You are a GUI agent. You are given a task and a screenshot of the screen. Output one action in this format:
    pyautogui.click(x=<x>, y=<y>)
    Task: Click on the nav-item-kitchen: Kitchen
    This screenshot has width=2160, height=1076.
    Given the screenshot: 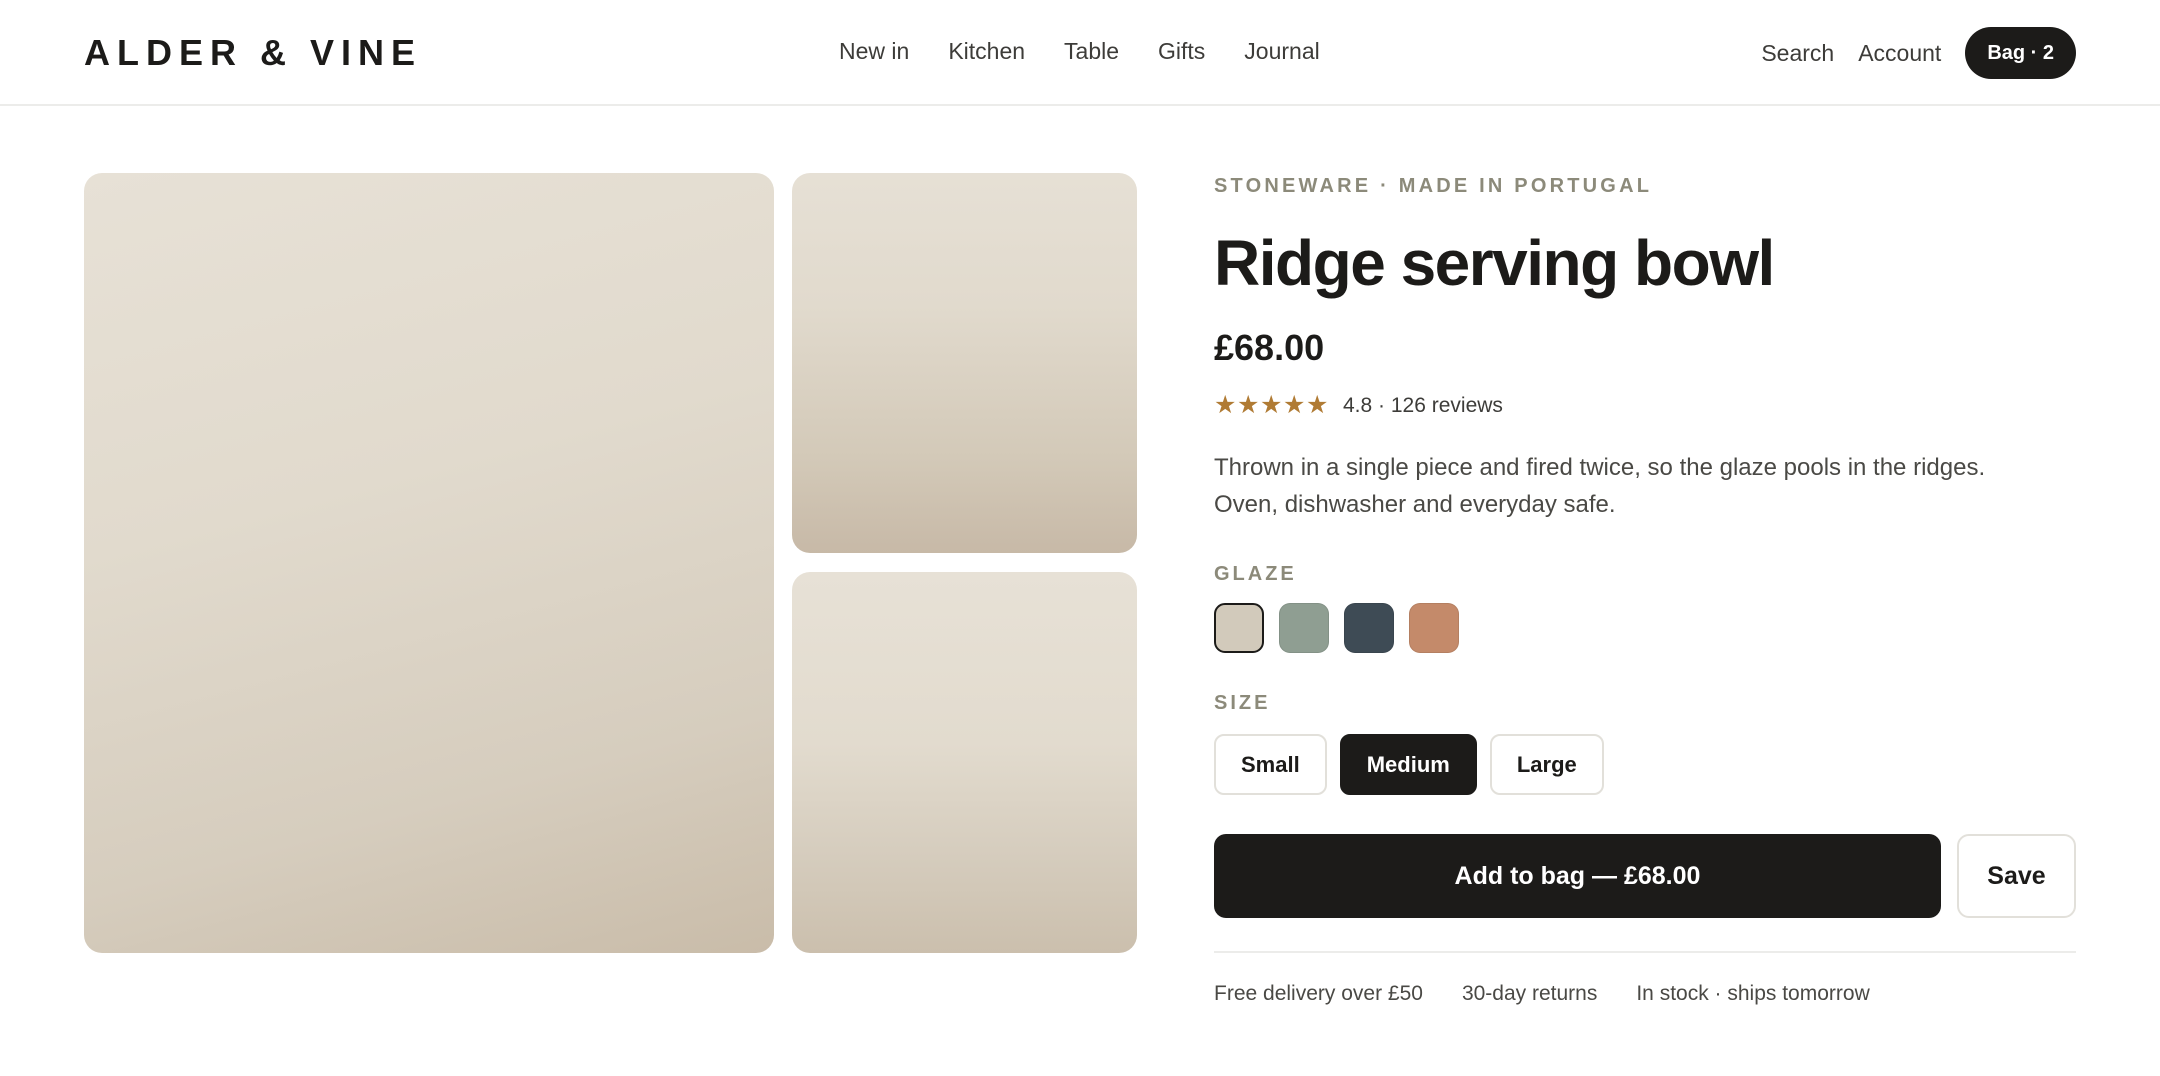 What is the action you would take?
    pyautogui.click(x=986, y=51)
    